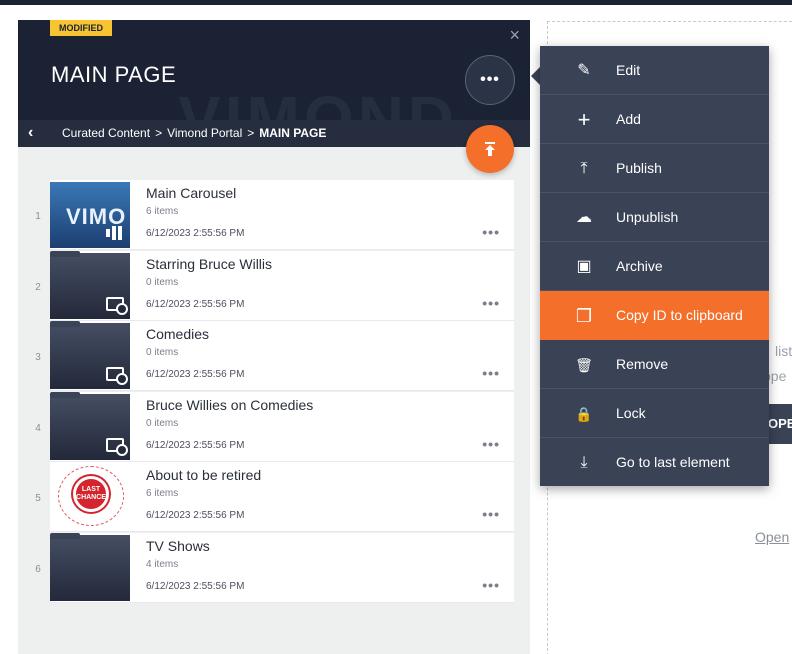 This screenshot has height=654, width=792. I want to click on menu-item-label: Add, so click(628, 119).